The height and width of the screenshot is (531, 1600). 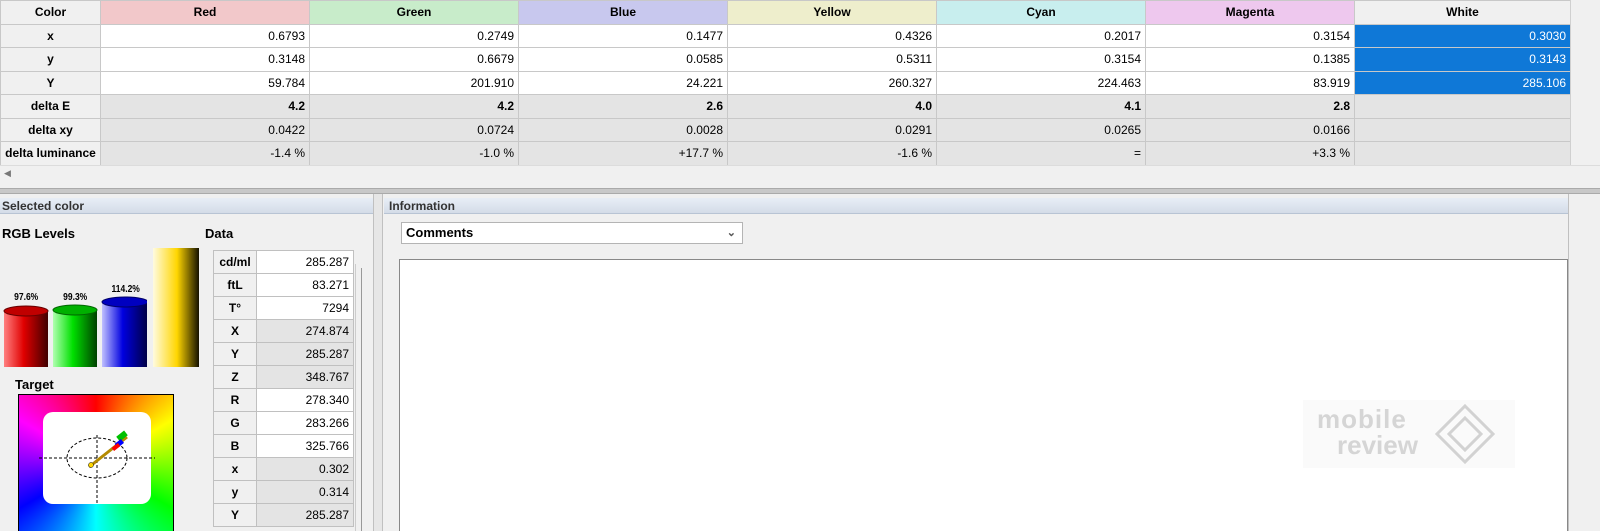 I want to click on data-row: T° 7294, so click(x=283, y=308).